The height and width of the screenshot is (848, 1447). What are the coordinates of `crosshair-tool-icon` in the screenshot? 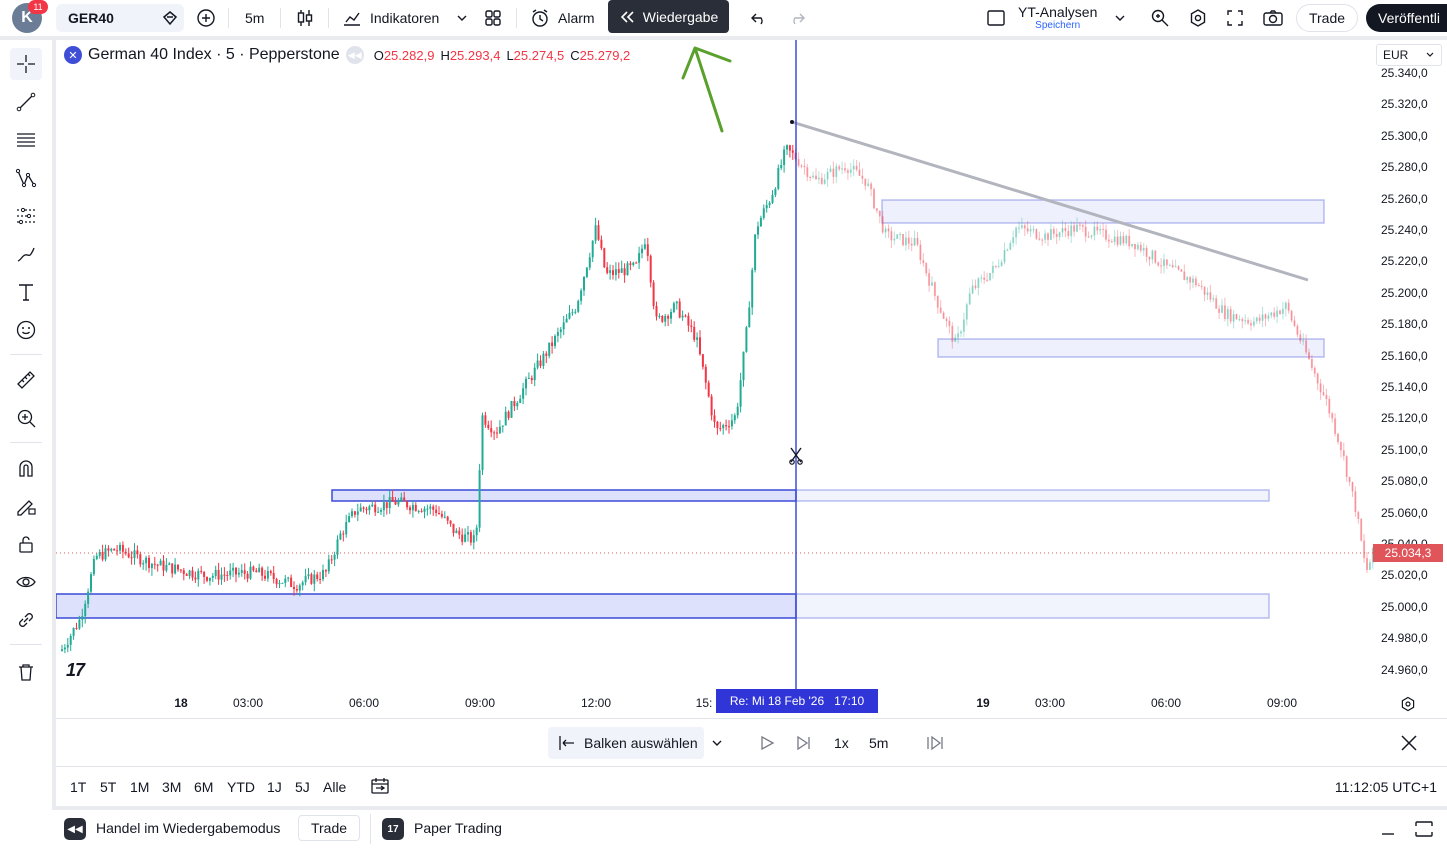 It's located at (26, 64).